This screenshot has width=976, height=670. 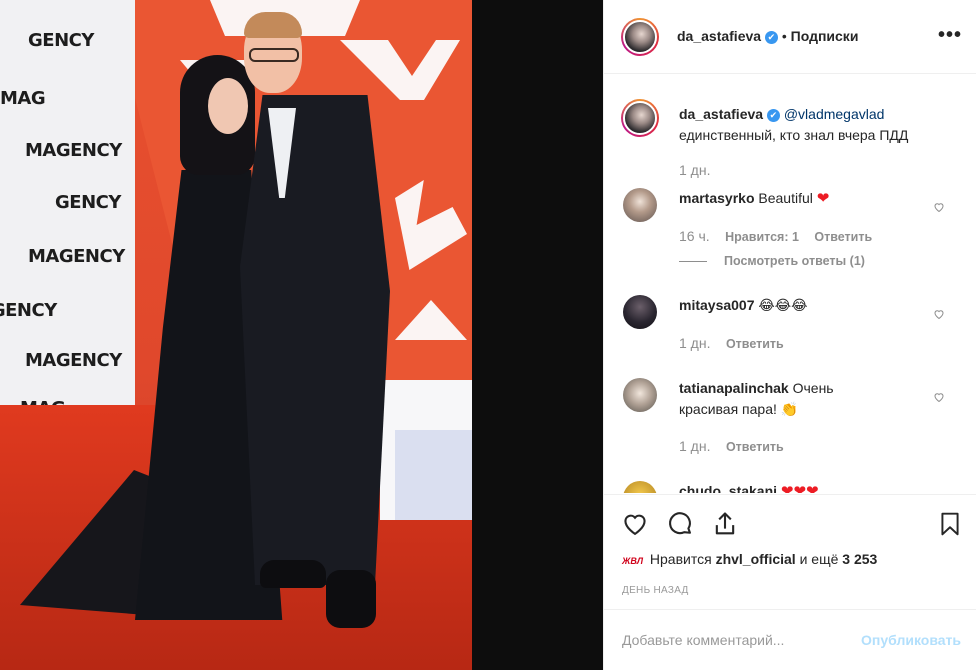 I want to click on liker-username: zhvl_official, so click(x=756, y=559).